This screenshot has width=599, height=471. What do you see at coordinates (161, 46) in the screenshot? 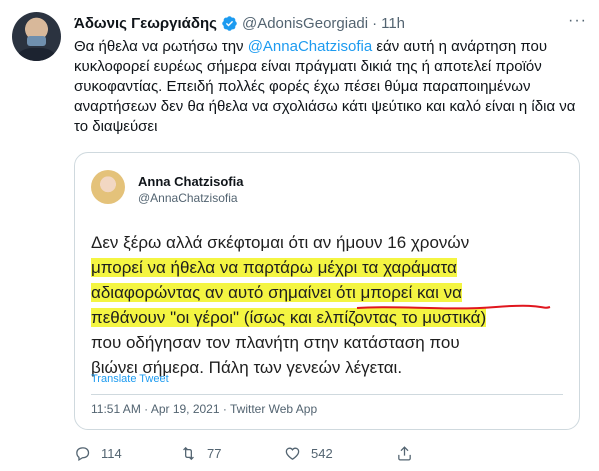
I see `tweet-text-part1: Θα ήθελα να ρωτήσω την` at bounding box center [161, 46].